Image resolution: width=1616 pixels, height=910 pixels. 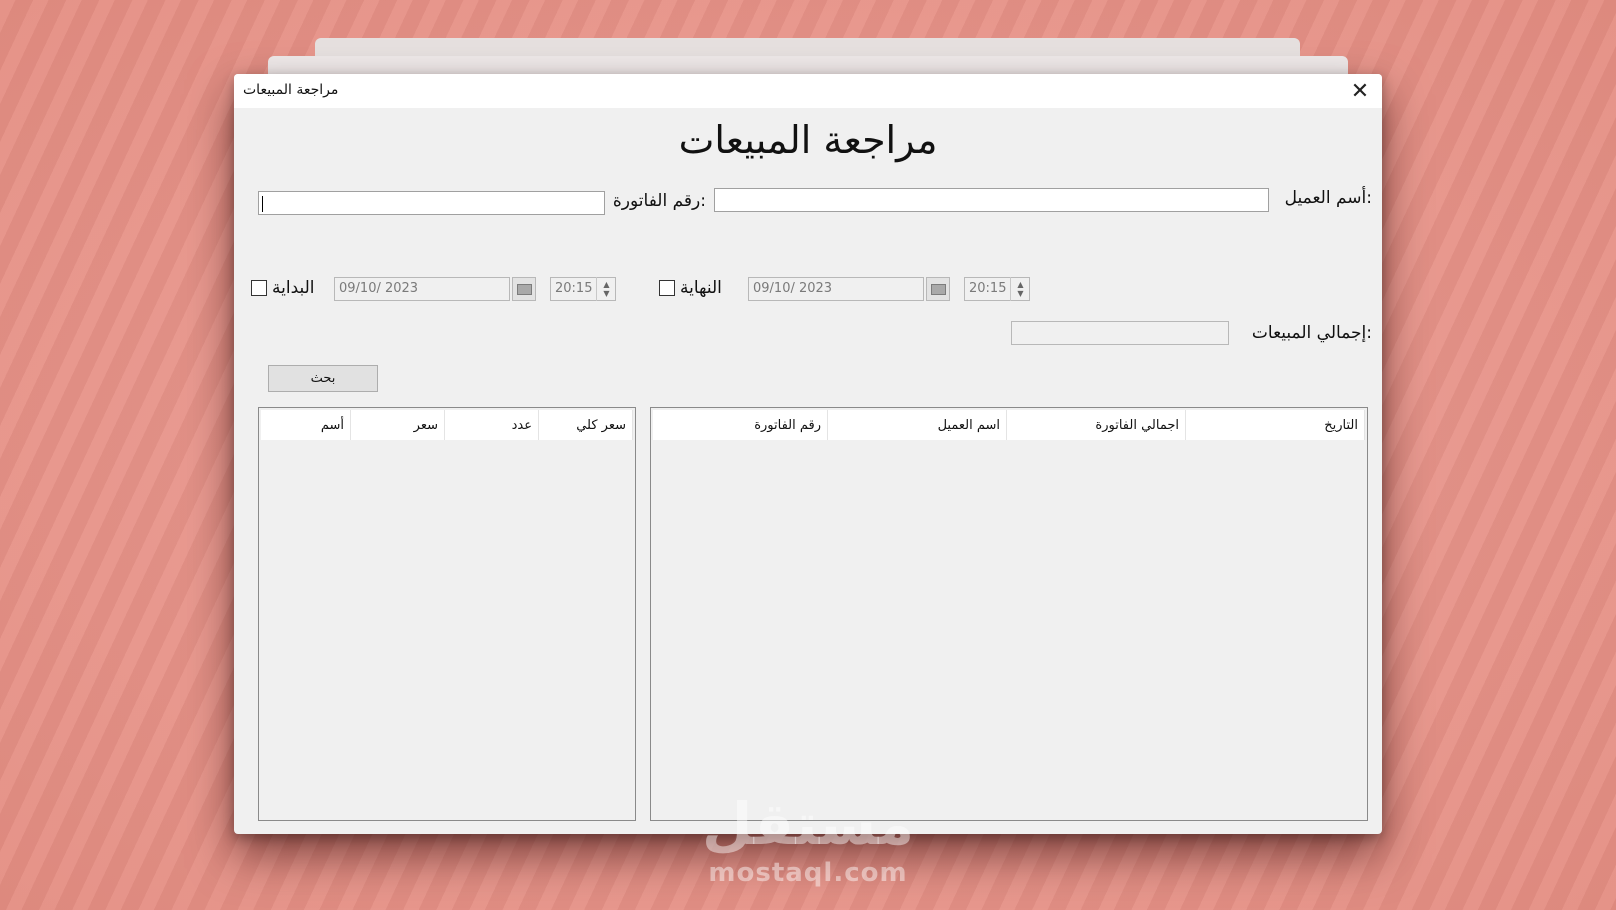 What do you see at coordinates (293, 288) in the screenshot?
I see `start-label: البداية` at bounding box center [293, 288].